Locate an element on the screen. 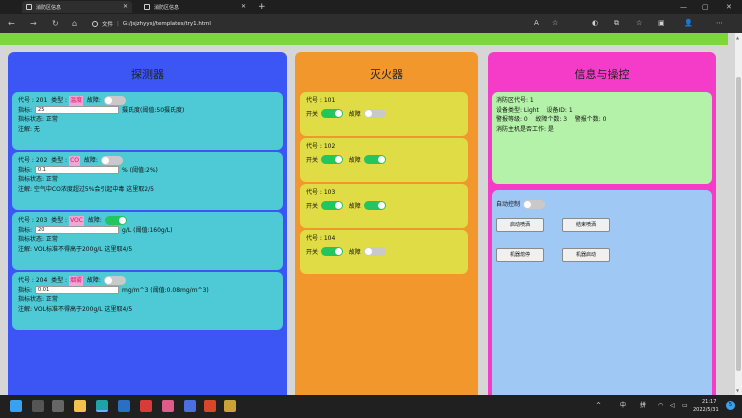 The image size is (742, 418). battery-icon: ▭ is located at coordinates (685, 406).